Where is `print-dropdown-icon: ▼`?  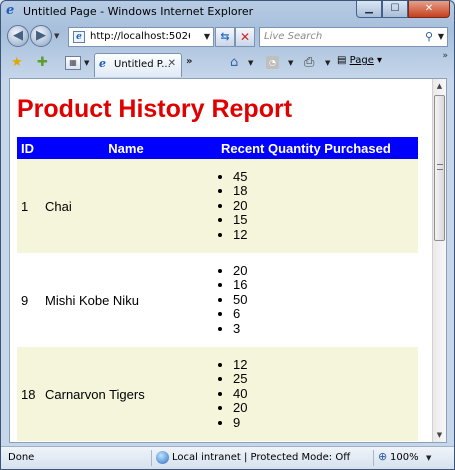
print-dropdown-icon: ▼ is located at coordinates (327, 63).